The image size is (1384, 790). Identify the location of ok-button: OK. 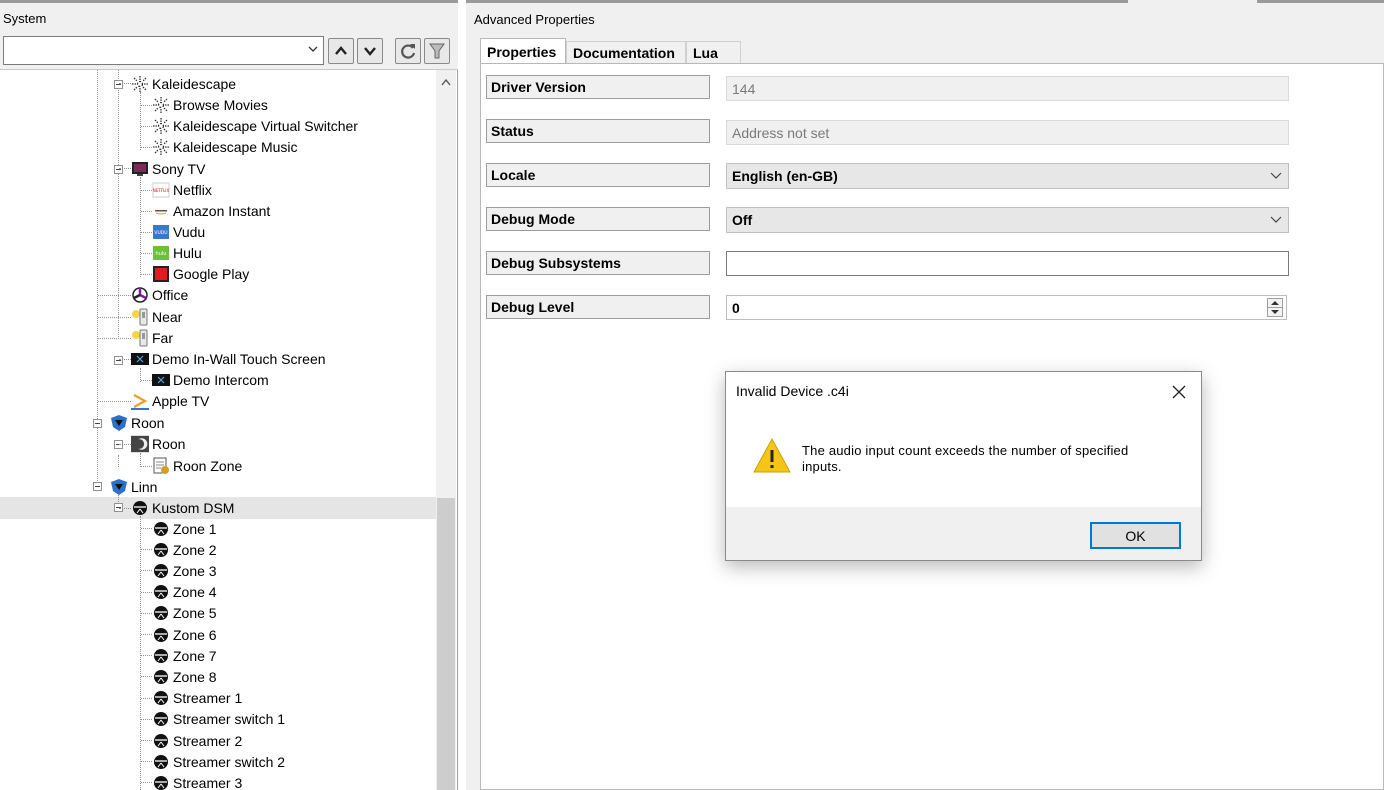
(1135, 535).